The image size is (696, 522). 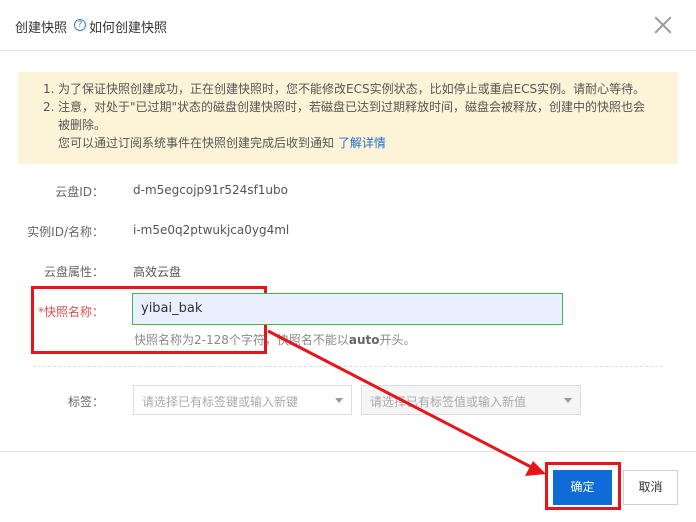 What do you see at coordinates (406, 402) in the screenshot?
I see `annotation-arrow` at bounding box center [406, 402].